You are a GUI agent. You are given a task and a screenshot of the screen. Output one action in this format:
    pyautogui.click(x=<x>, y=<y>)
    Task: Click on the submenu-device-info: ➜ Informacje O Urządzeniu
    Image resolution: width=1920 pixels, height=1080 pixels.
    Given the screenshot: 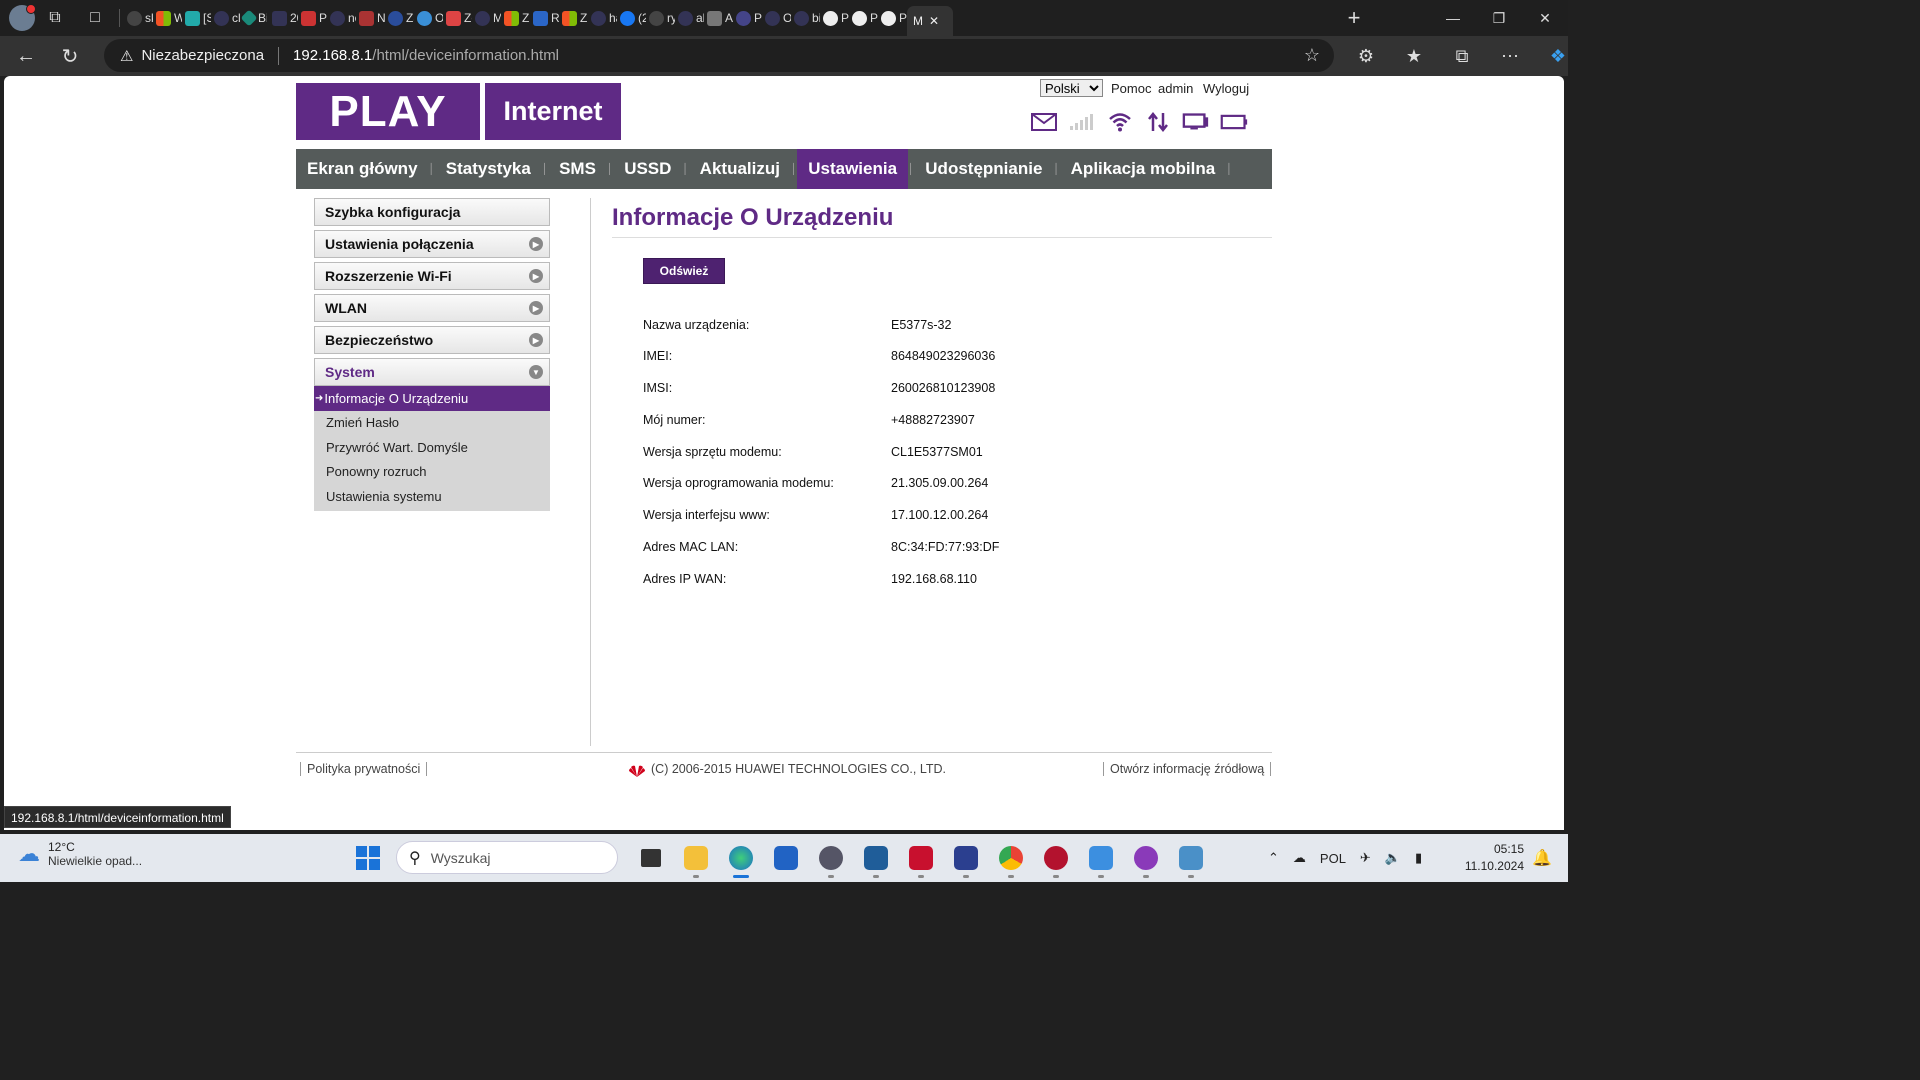 What is the action you would take?
    pyautogui.click(x=432, y=398)
    